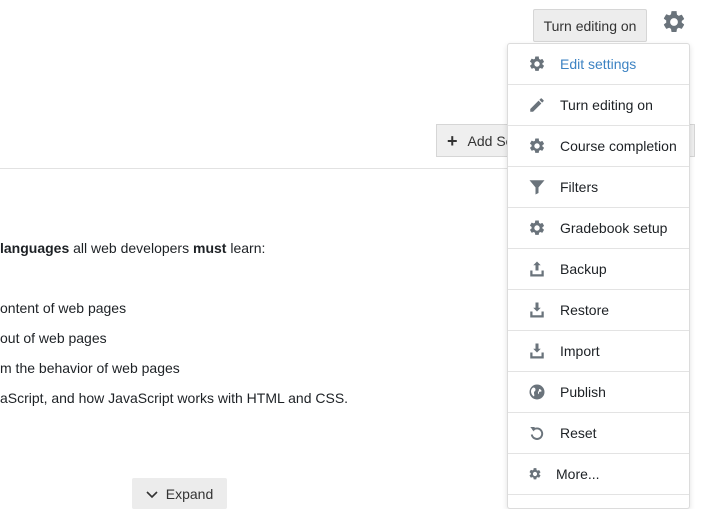 This screenshot has width=705, height=509. I want to click on menu-item-label: Gradebook setup, so click(614, 228).